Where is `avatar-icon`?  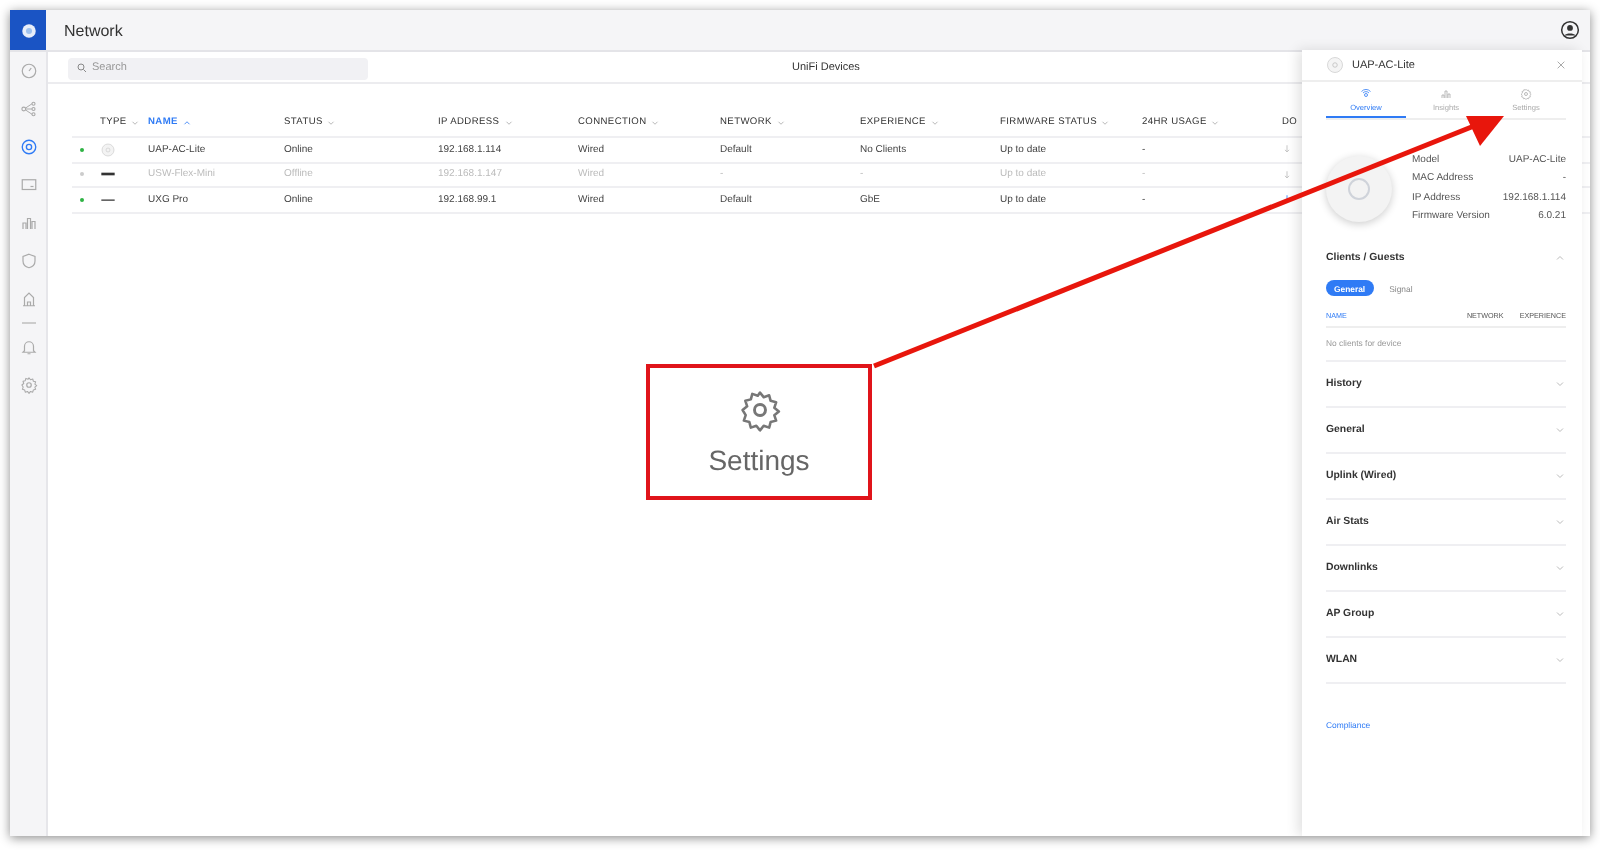 avatar-icon is located at coordinates (1570, 30).